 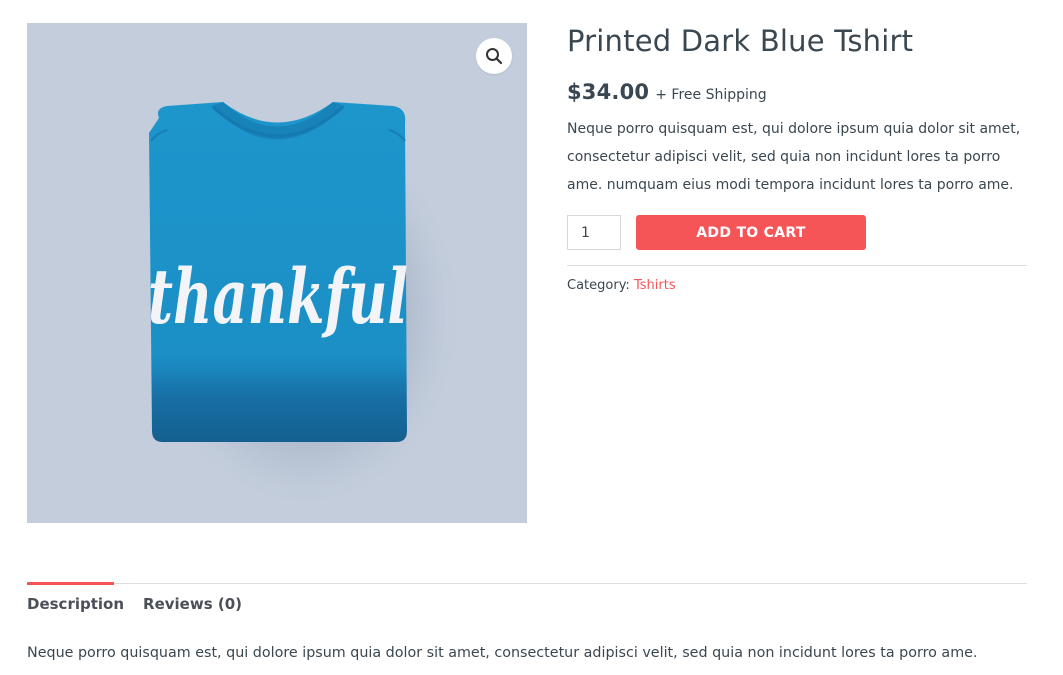 What do you see at coordinates (70, 583) in the screenshot?
I see `active-tab-indicator` at bounding box center [70, 583].